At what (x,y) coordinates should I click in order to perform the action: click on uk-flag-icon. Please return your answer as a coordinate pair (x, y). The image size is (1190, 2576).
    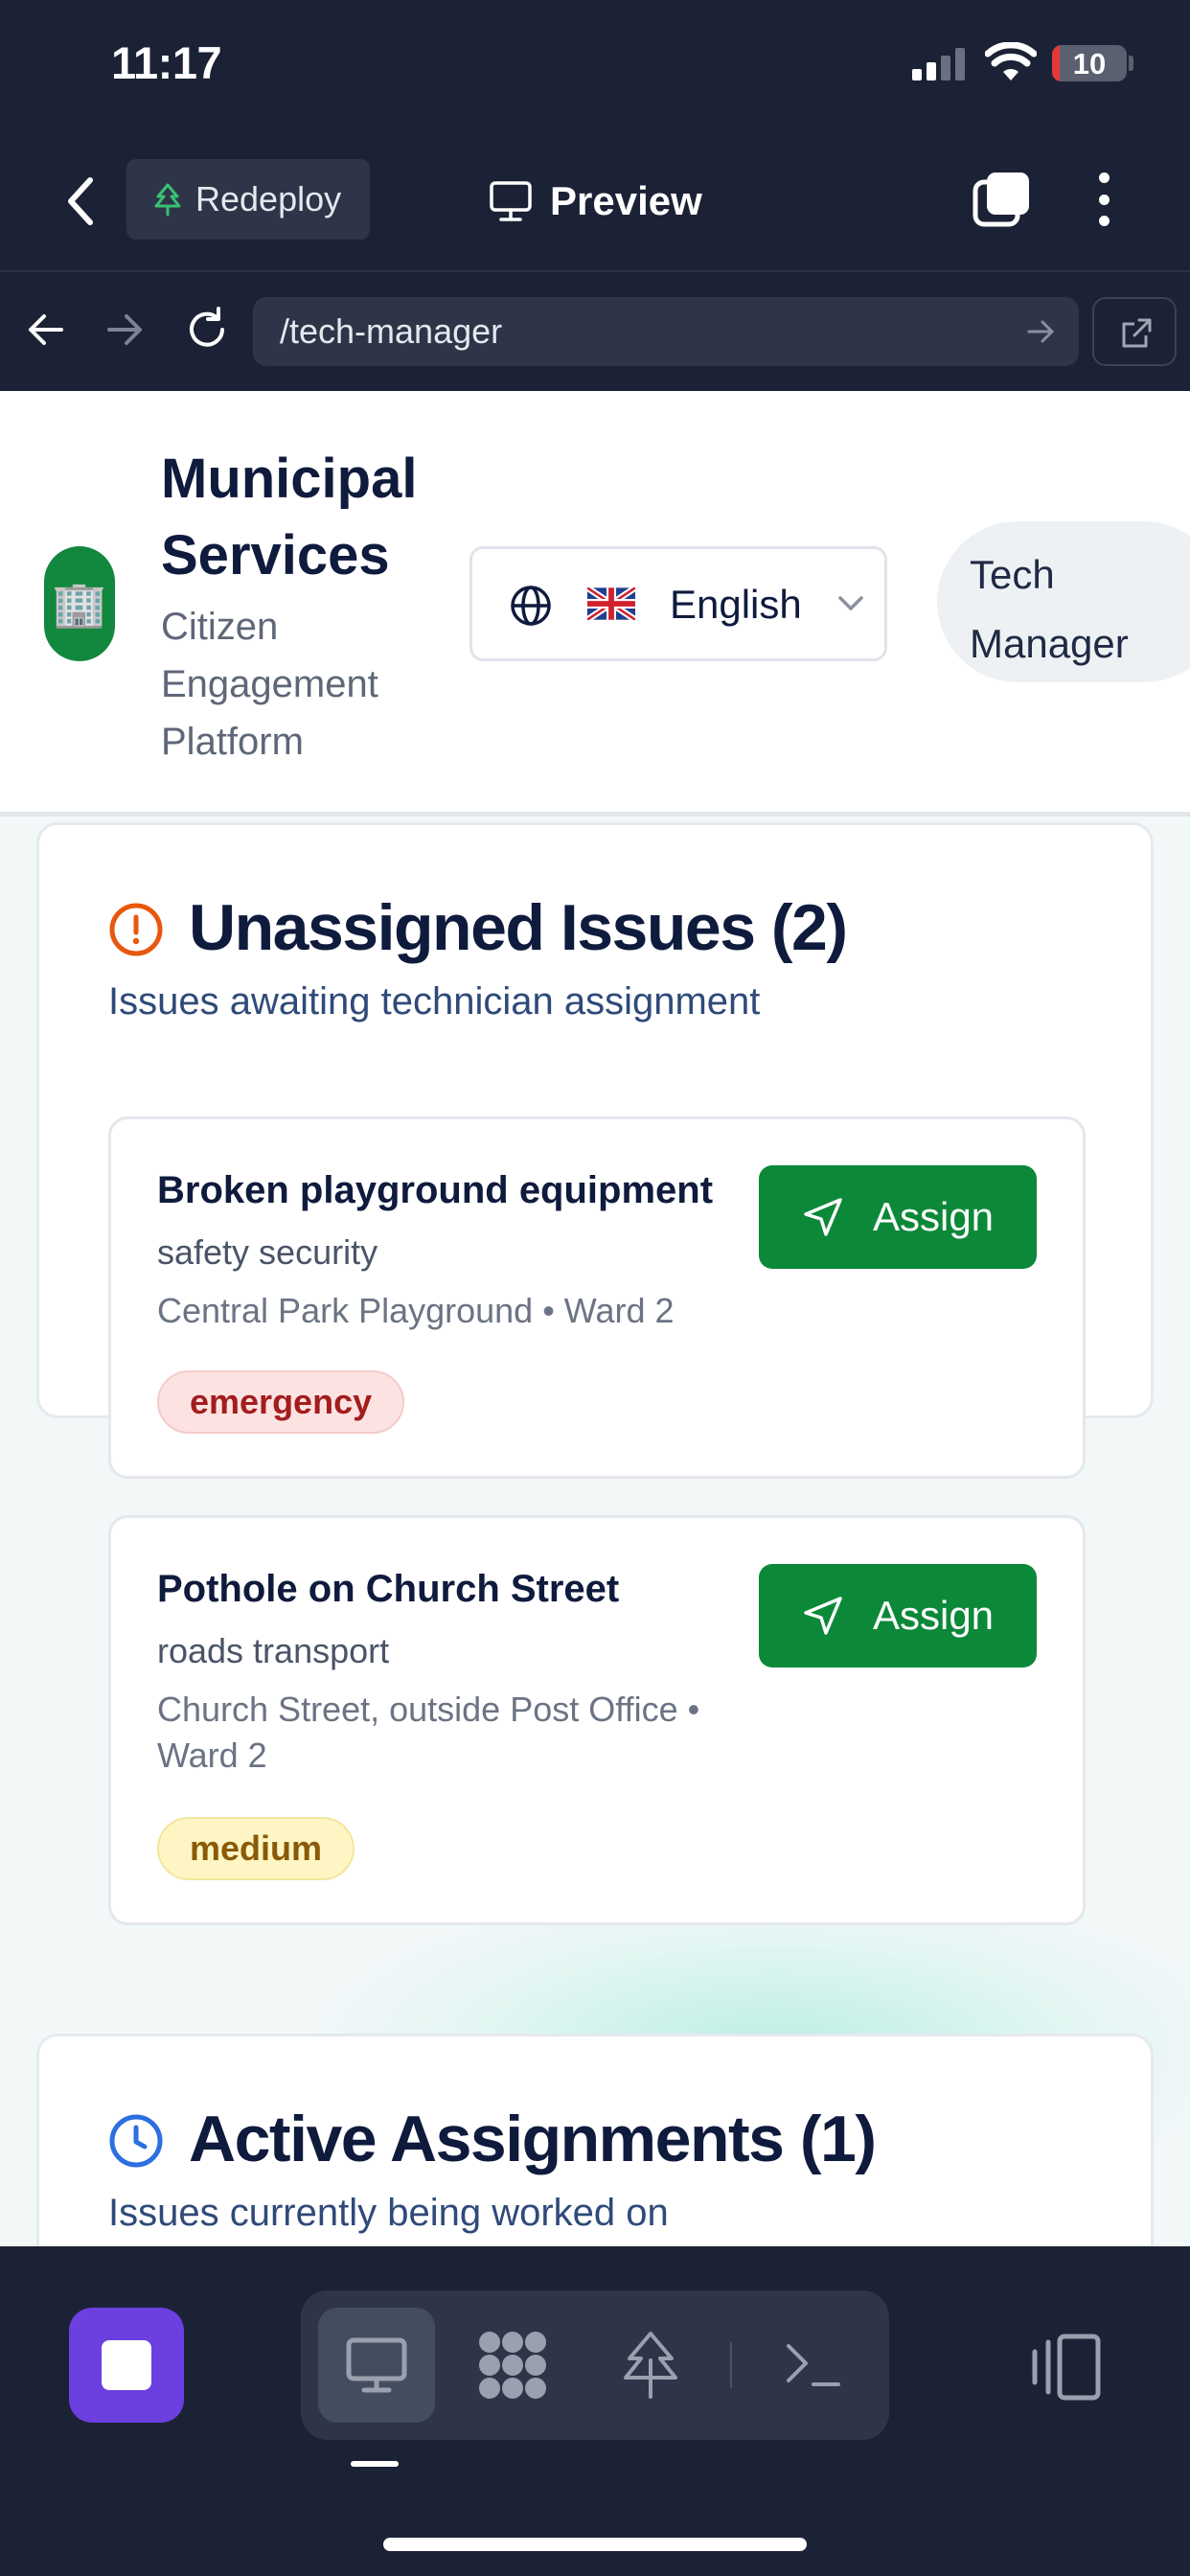
    Looking at the image, I should click on (611, 603).